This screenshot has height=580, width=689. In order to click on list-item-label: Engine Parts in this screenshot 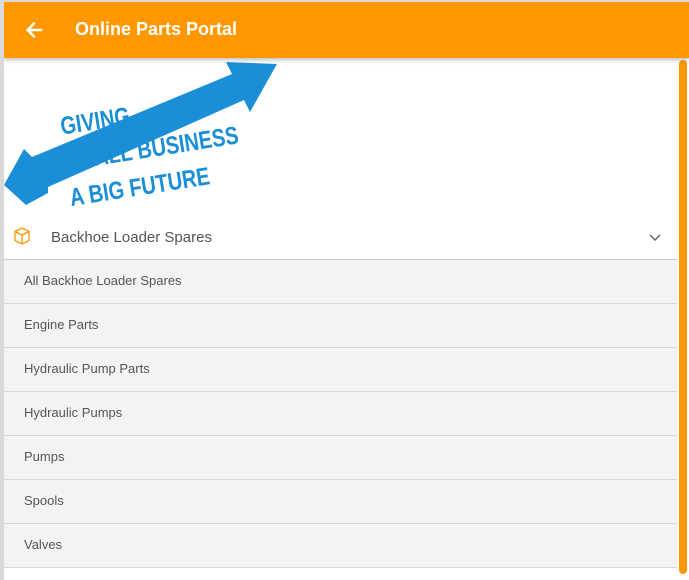, I will do `click(61, 324)`.